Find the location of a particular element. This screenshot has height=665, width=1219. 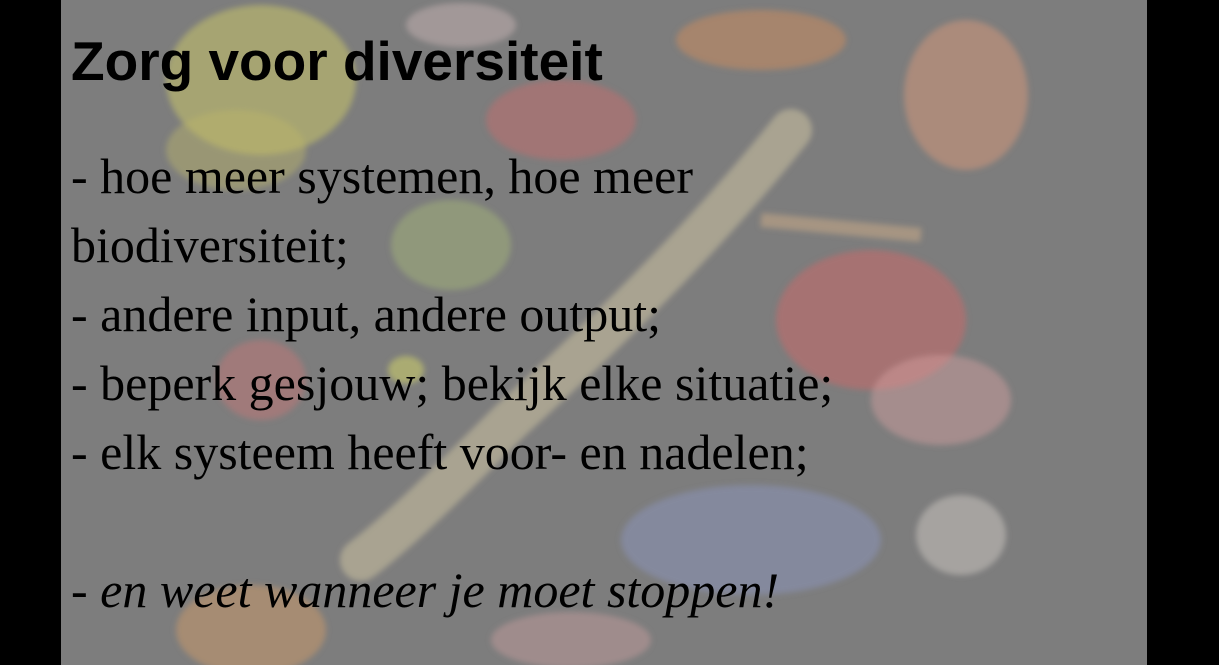

closing-line: - en weet wanneer je moet stoppen! is located at coordinates (425, 590).